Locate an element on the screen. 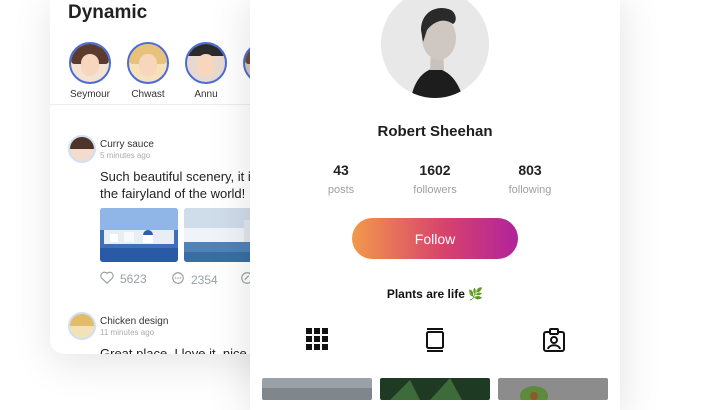  like-count-value: 5623 is located at coordinates (133, 279).